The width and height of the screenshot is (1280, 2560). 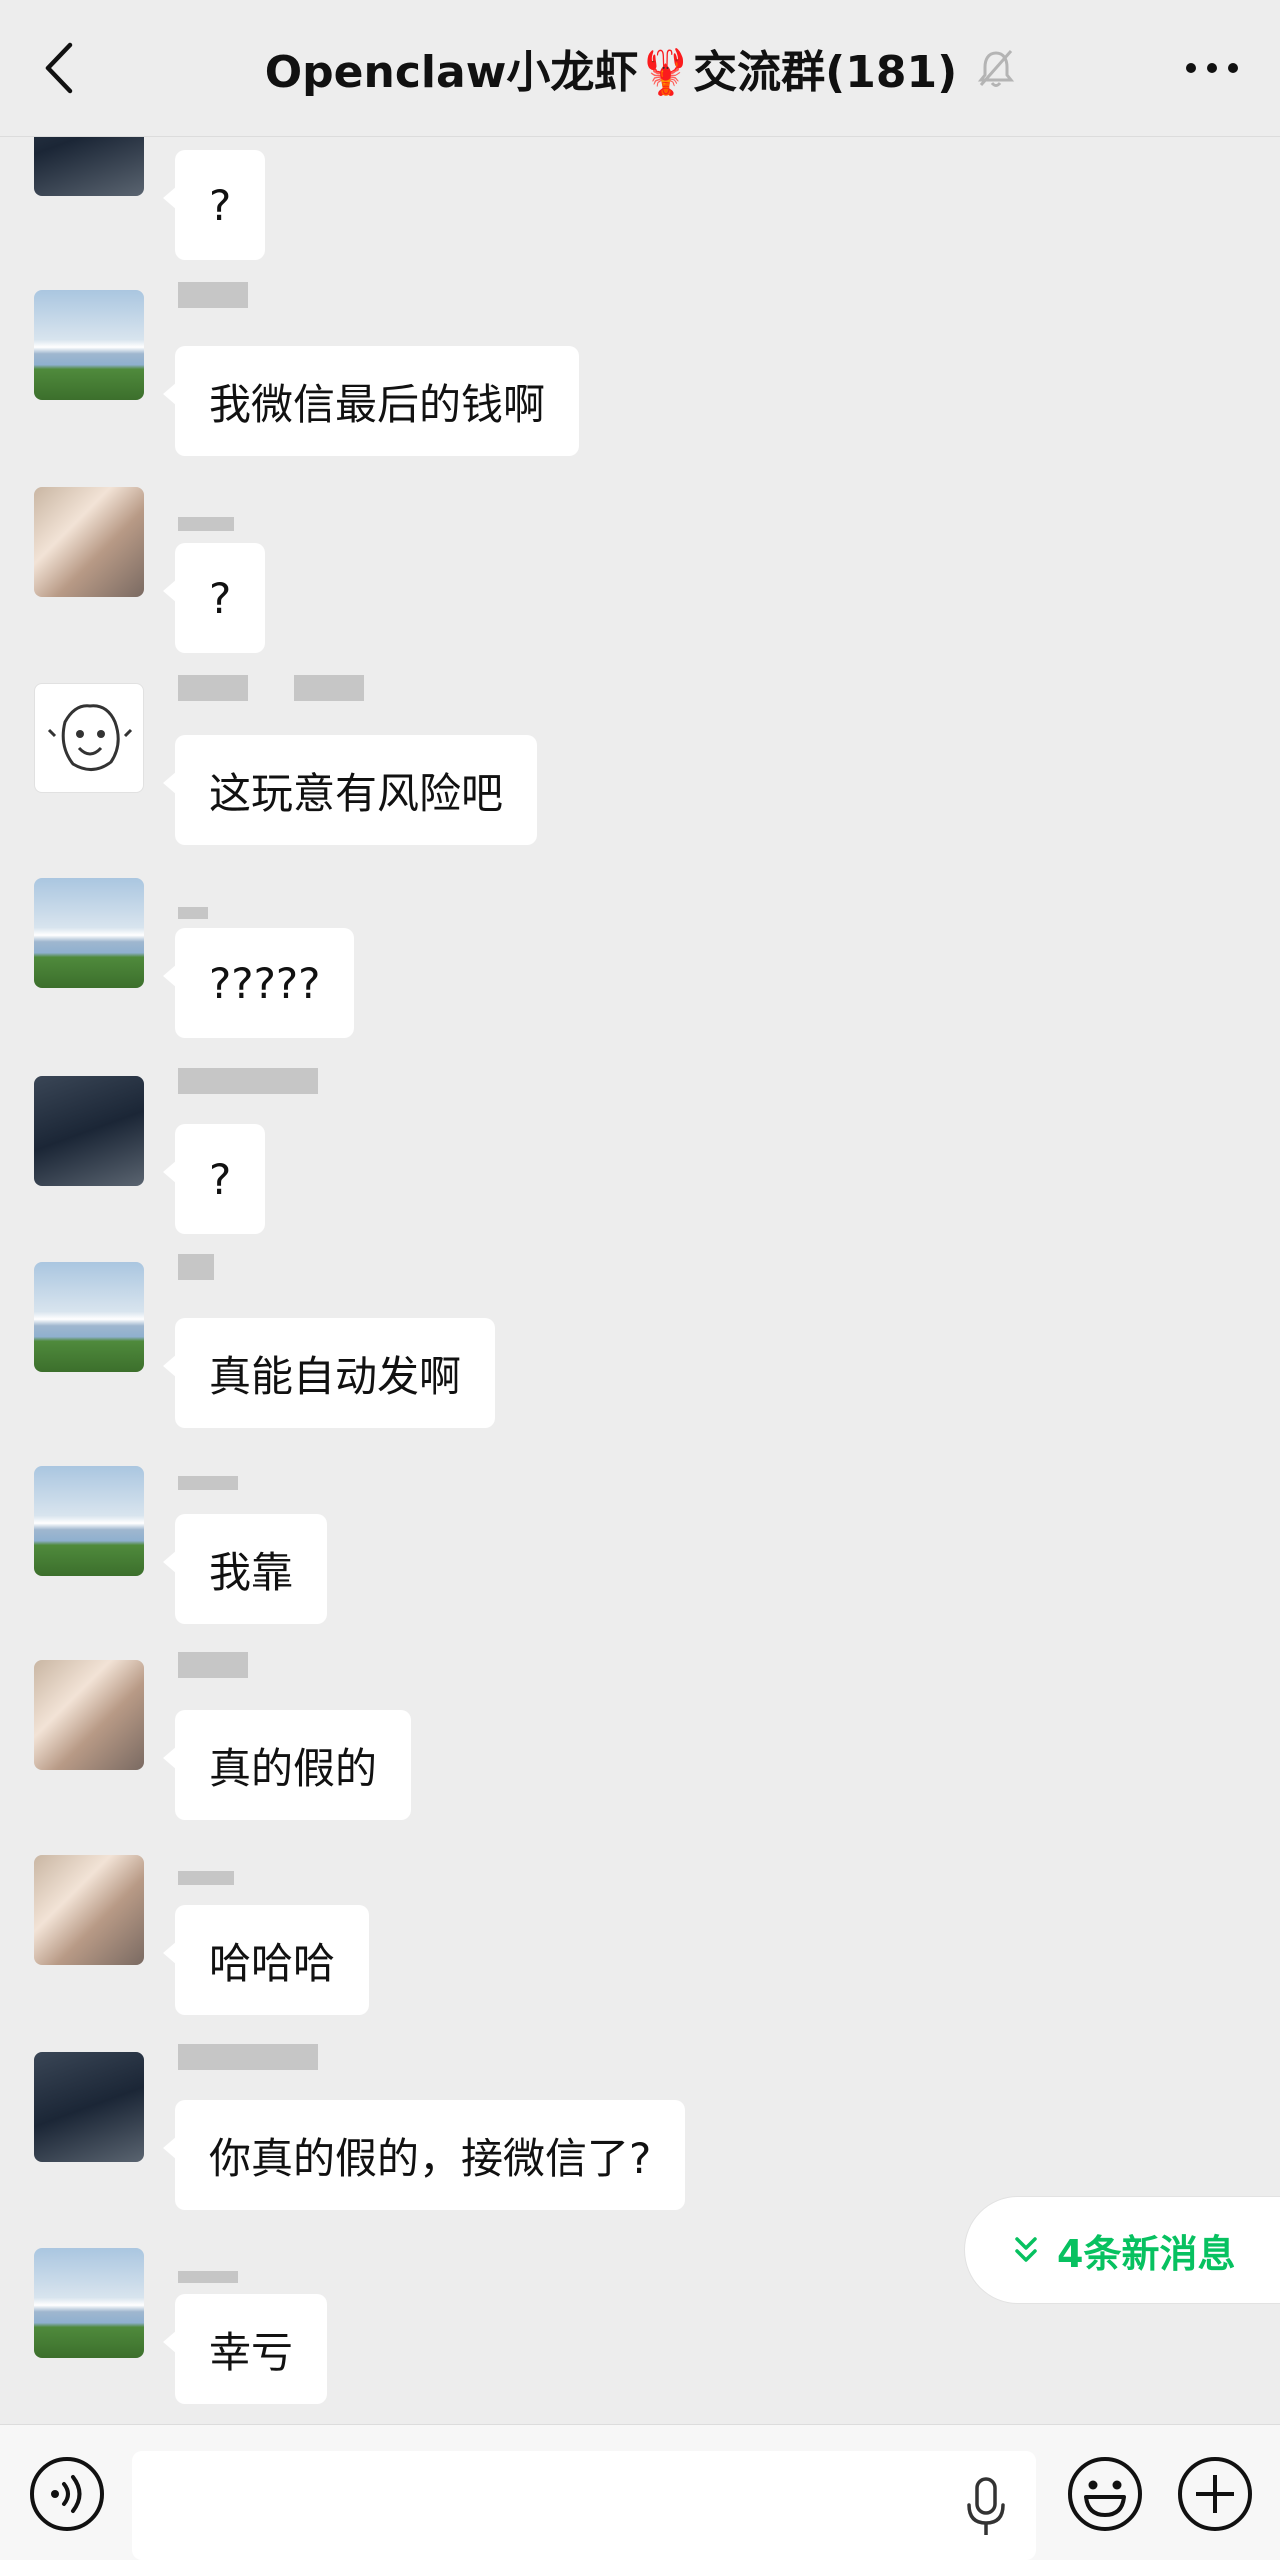 I want to click on plus-icon, so click(x=1215, y=2494).